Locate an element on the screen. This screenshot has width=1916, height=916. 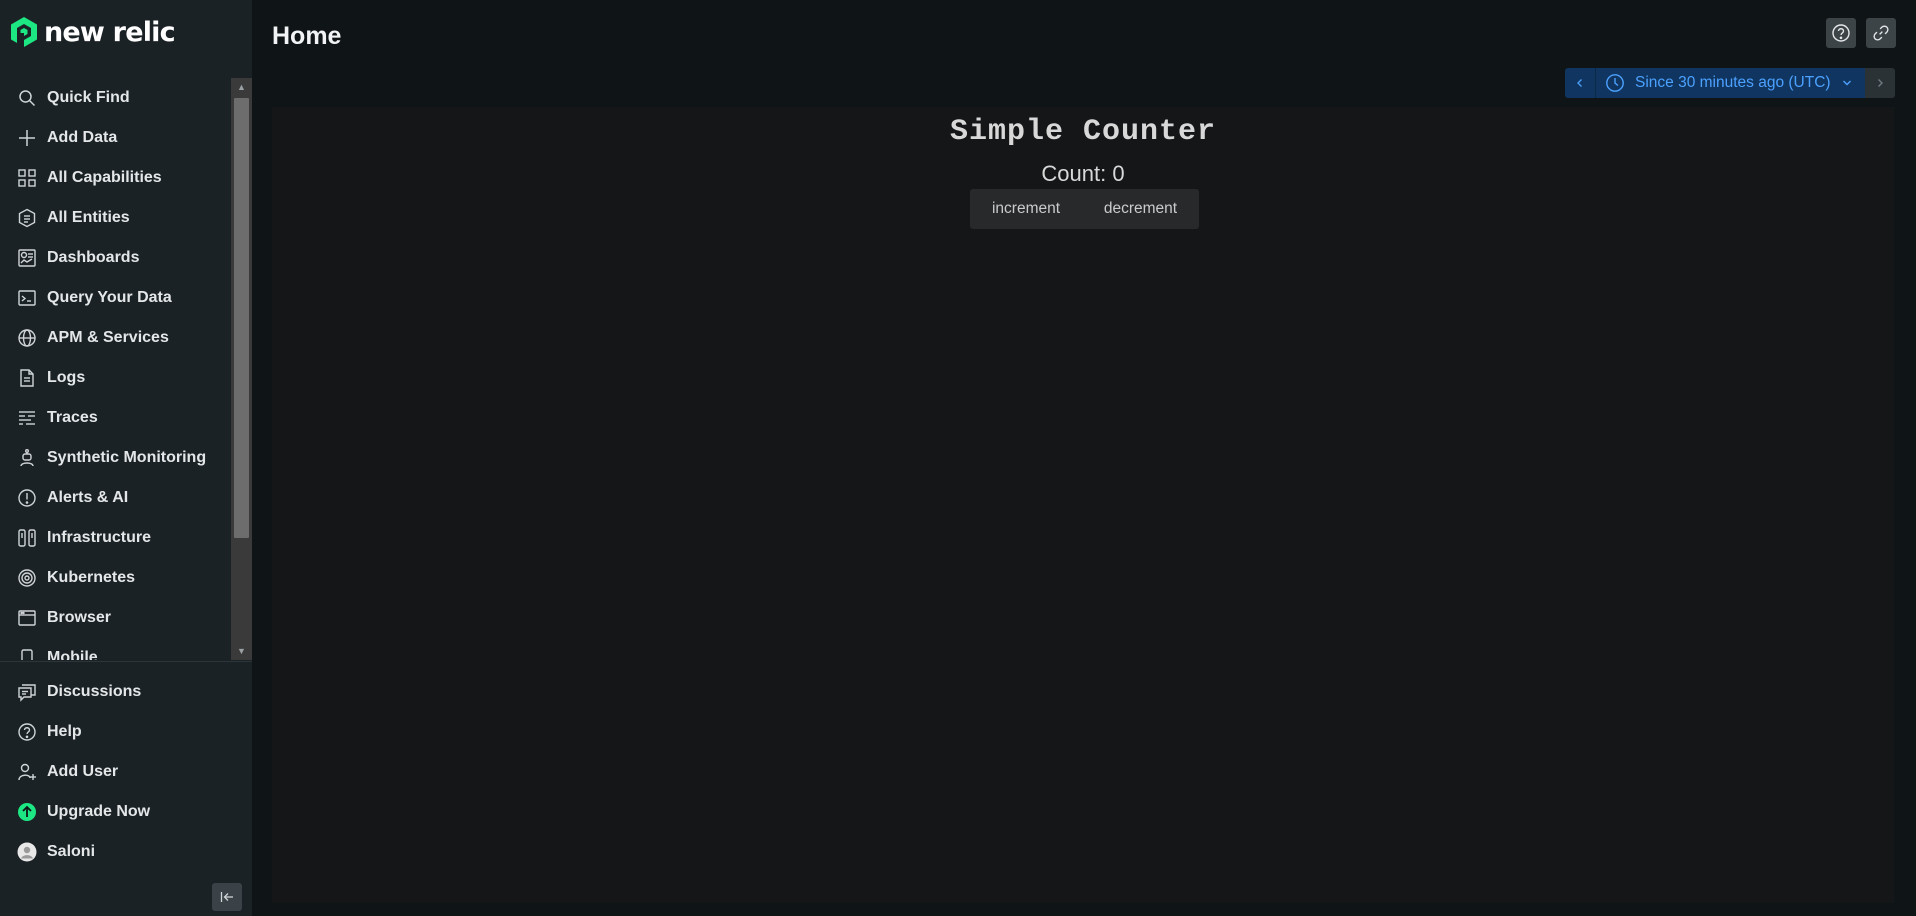
nav-item-add-user: Add User is located at coordinates (126, 772).